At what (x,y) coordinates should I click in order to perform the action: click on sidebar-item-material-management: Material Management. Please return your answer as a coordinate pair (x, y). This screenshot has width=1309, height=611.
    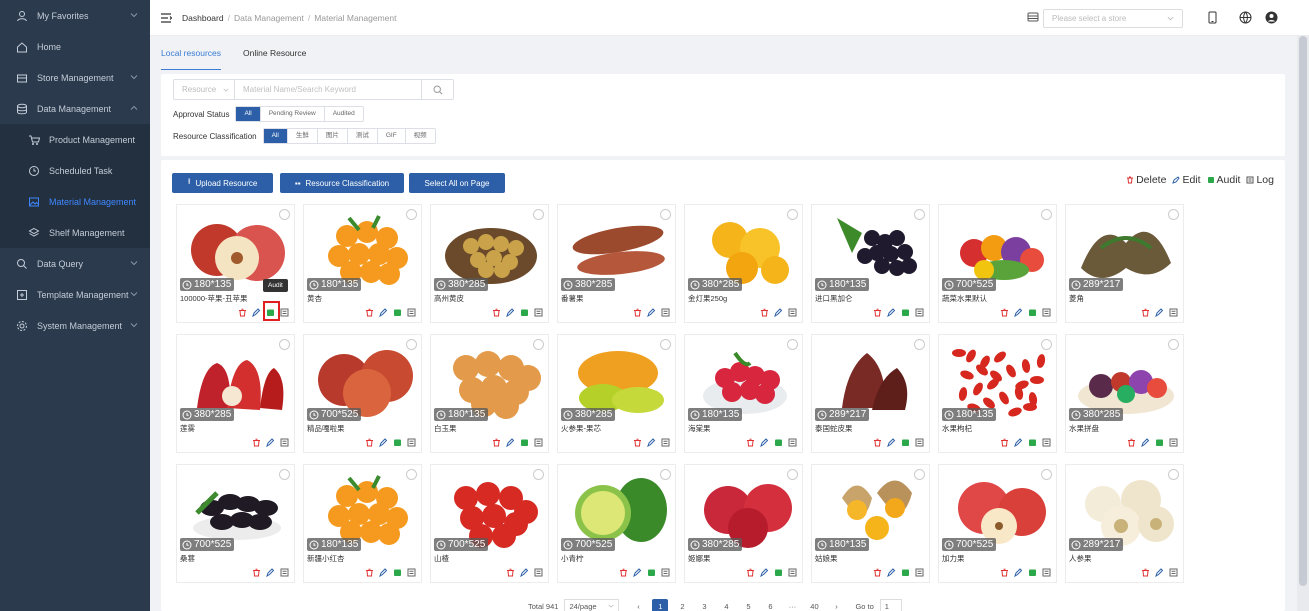
    Looking at the image, I should click on (75, 201).